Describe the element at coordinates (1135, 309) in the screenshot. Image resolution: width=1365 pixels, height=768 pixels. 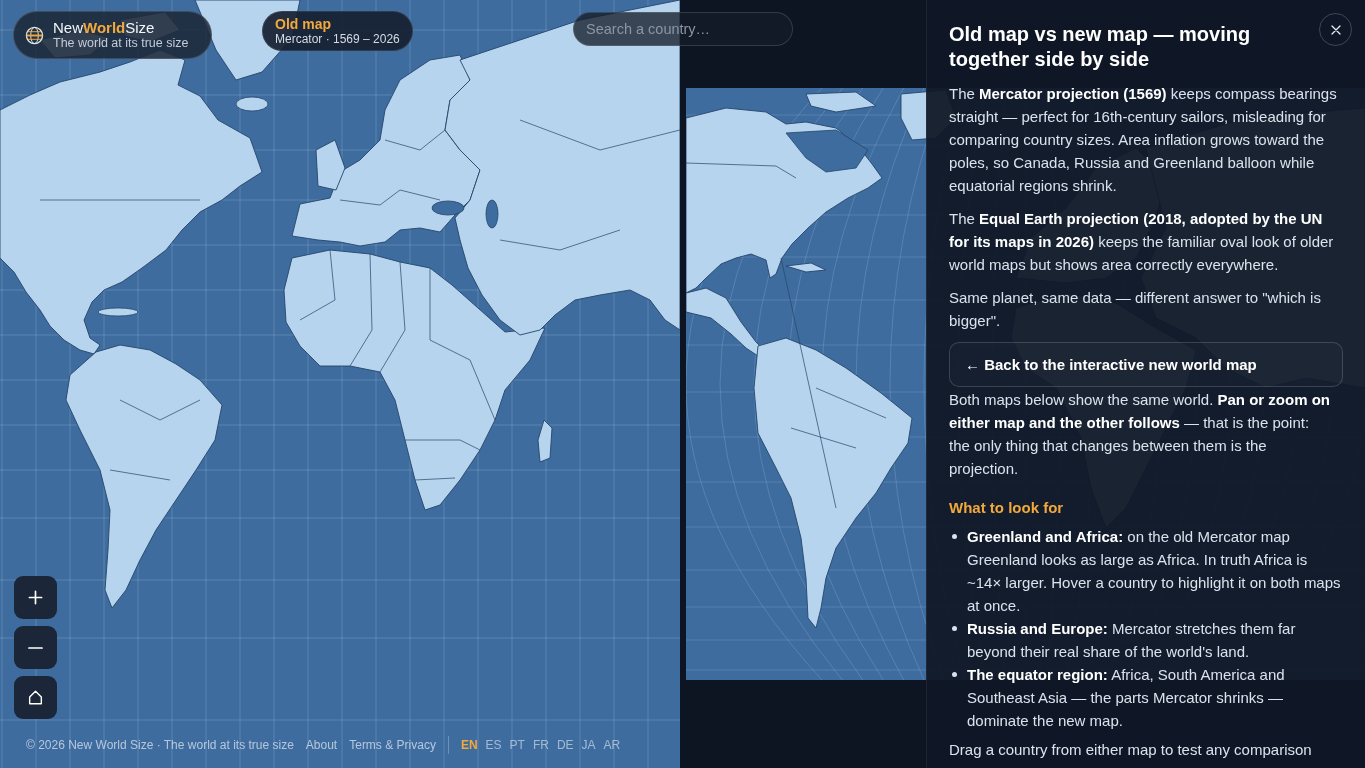
I see `info-paragraph: Same planet, same data — different answer to "which is bigger".` at that location.